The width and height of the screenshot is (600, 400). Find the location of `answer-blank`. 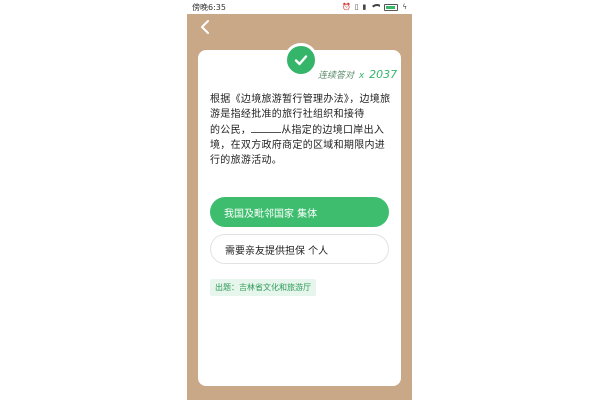

answer-blank is located at coordinates (266, 127).